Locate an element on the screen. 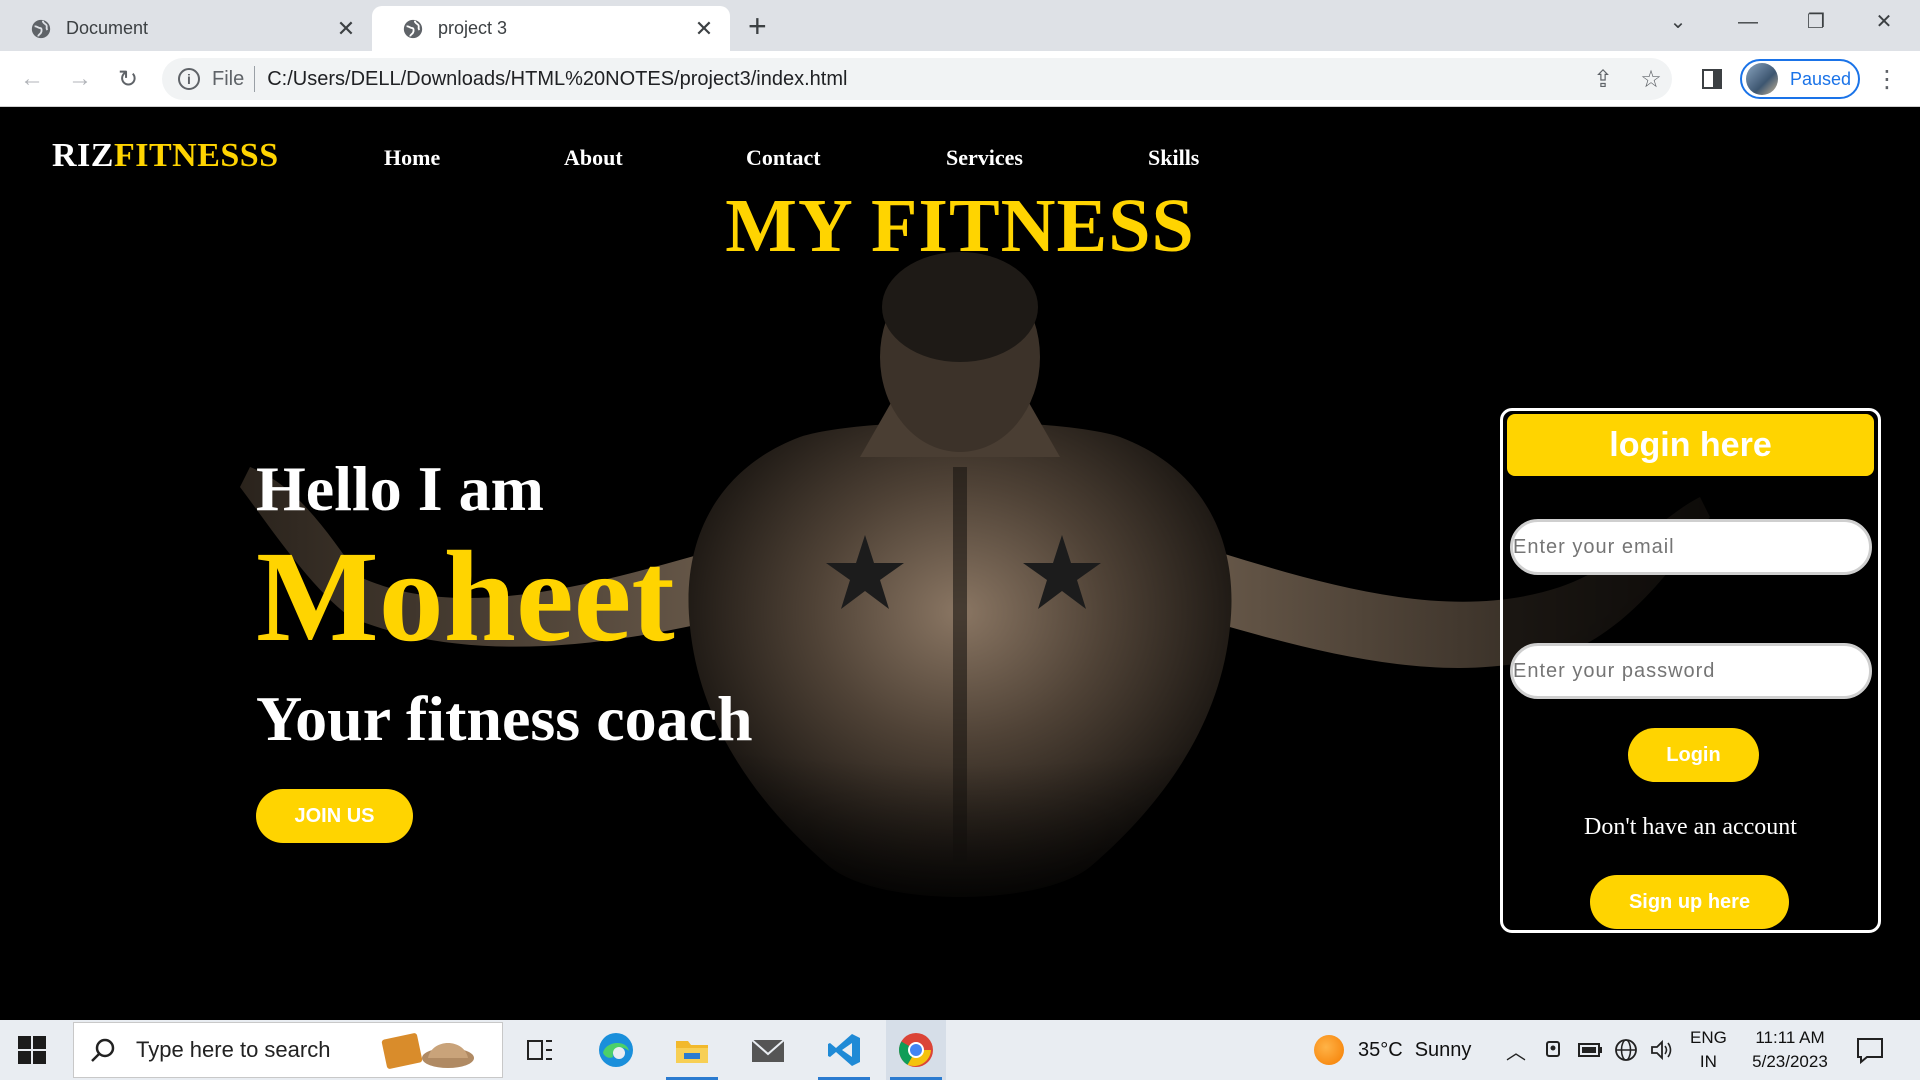  meet-now-icon is located at coordinates (1554, 1050).